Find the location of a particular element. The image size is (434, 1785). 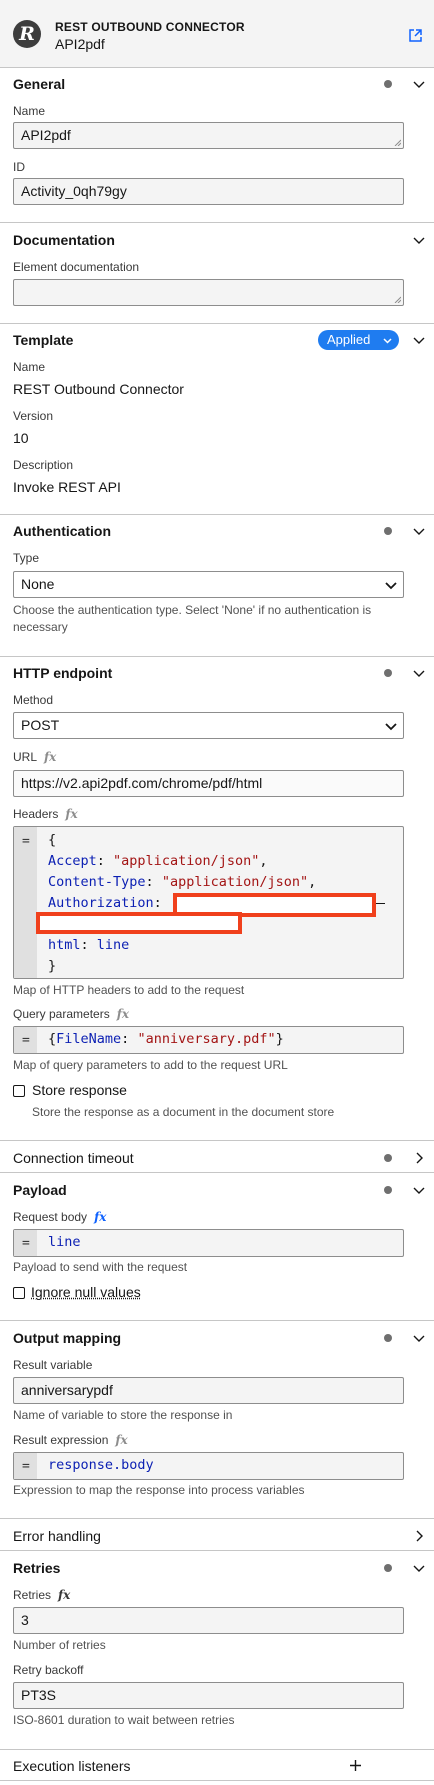

code-line: Content-Type: "application/json", is located at coordinates (182, 882).